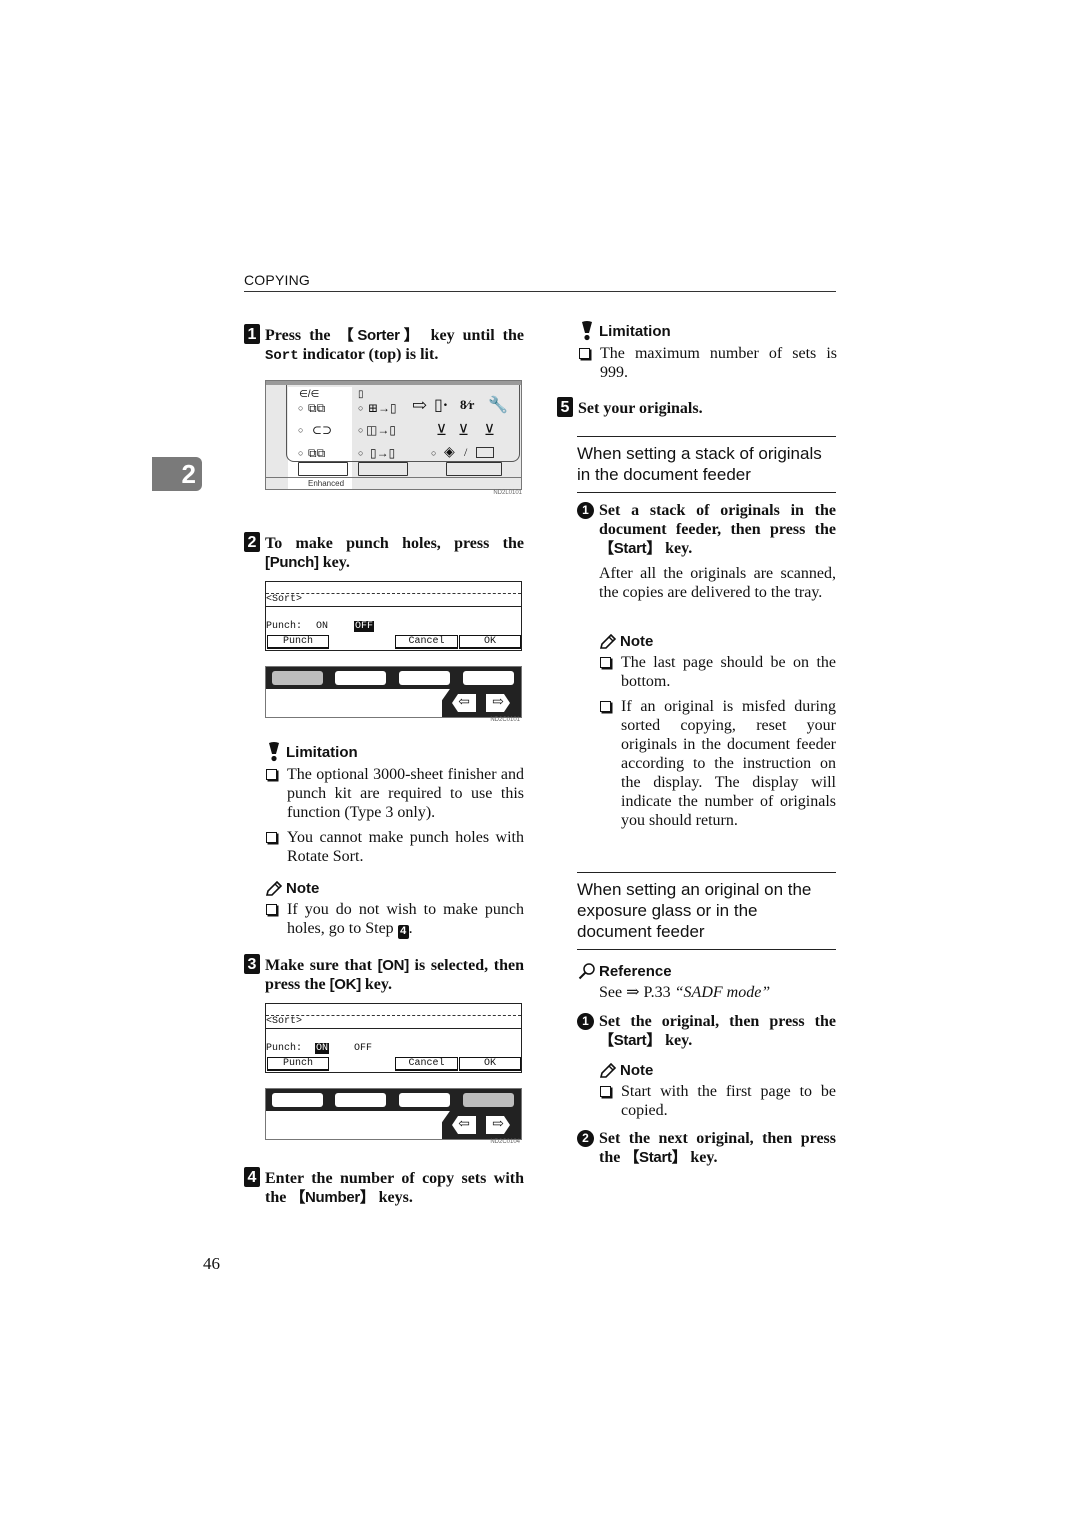  What do you see at coordinates (252, 334) in the screenshot?
I see `step-number: 1` at bounding box center [252, 334].